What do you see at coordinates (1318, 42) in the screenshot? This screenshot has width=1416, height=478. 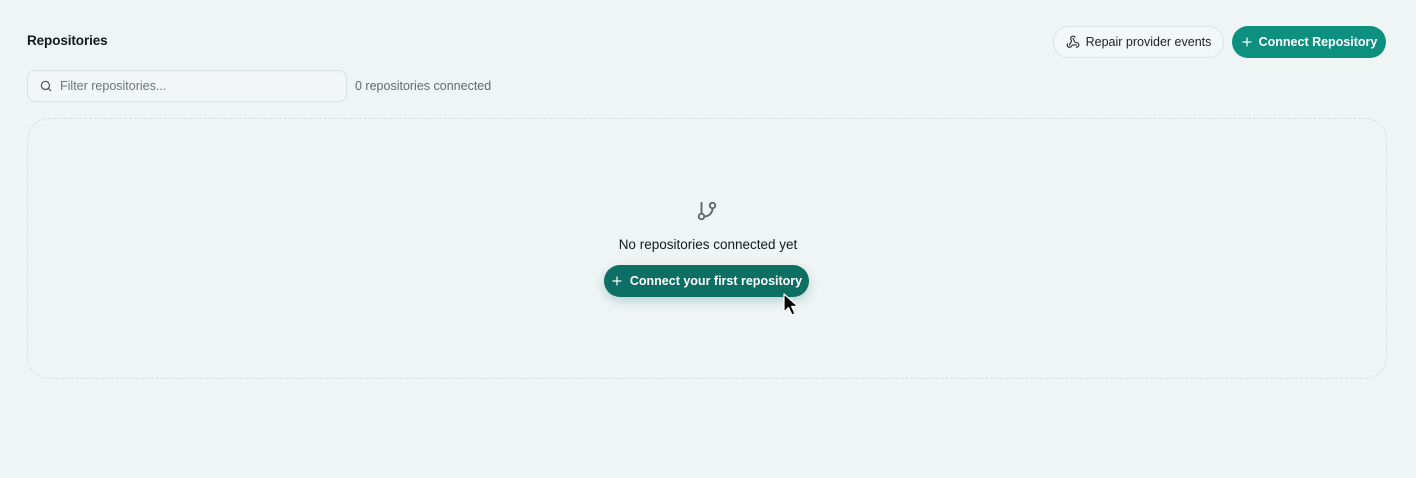 I see `connect-repository-label: Connect Repository` at bounding box center [1318, 42].